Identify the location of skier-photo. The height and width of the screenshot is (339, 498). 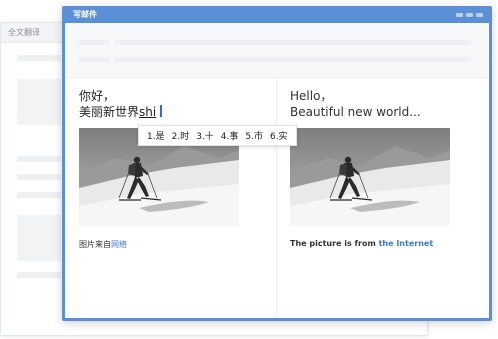
(370, 177).